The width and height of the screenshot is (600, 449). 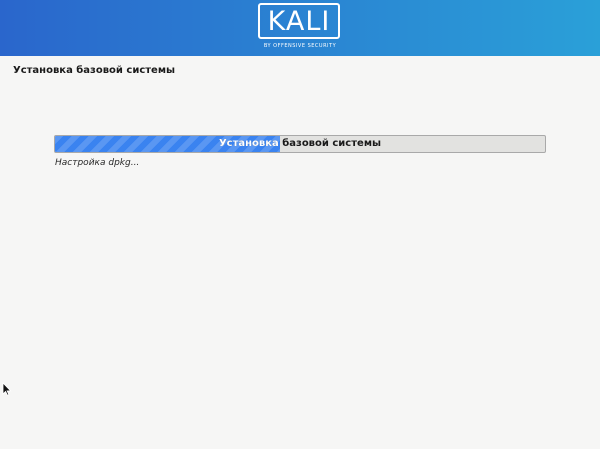 I want to click on progress-label-overlay-text: Установка базовой системы, so click(x=249, y=143).